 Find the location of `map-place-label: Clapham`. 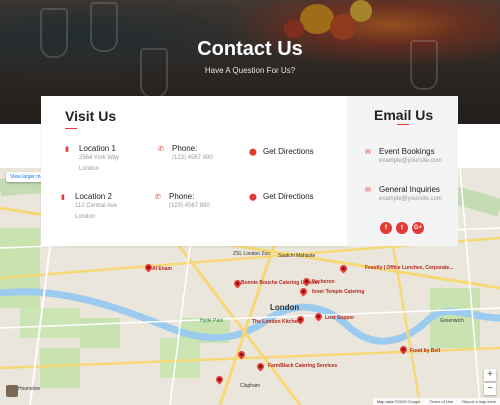

map-place-label: Clapham is located at coordinates (250, 386).